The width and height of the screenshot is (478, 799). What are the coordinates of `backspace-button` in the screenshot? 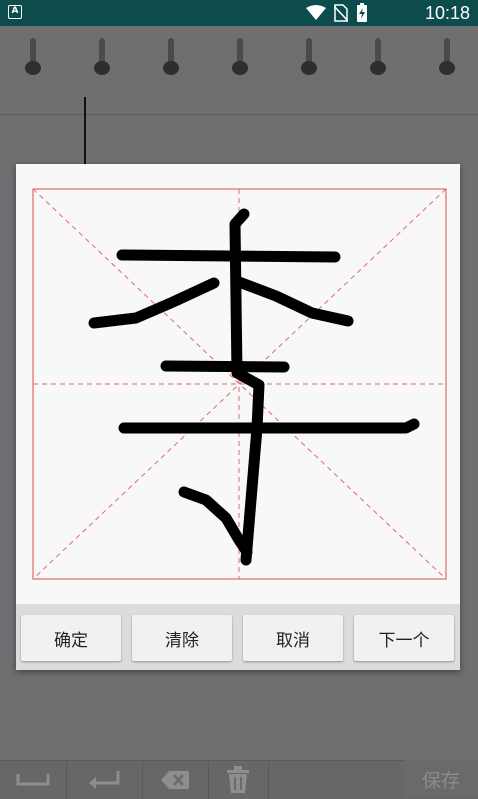 It's located at (175, 780).